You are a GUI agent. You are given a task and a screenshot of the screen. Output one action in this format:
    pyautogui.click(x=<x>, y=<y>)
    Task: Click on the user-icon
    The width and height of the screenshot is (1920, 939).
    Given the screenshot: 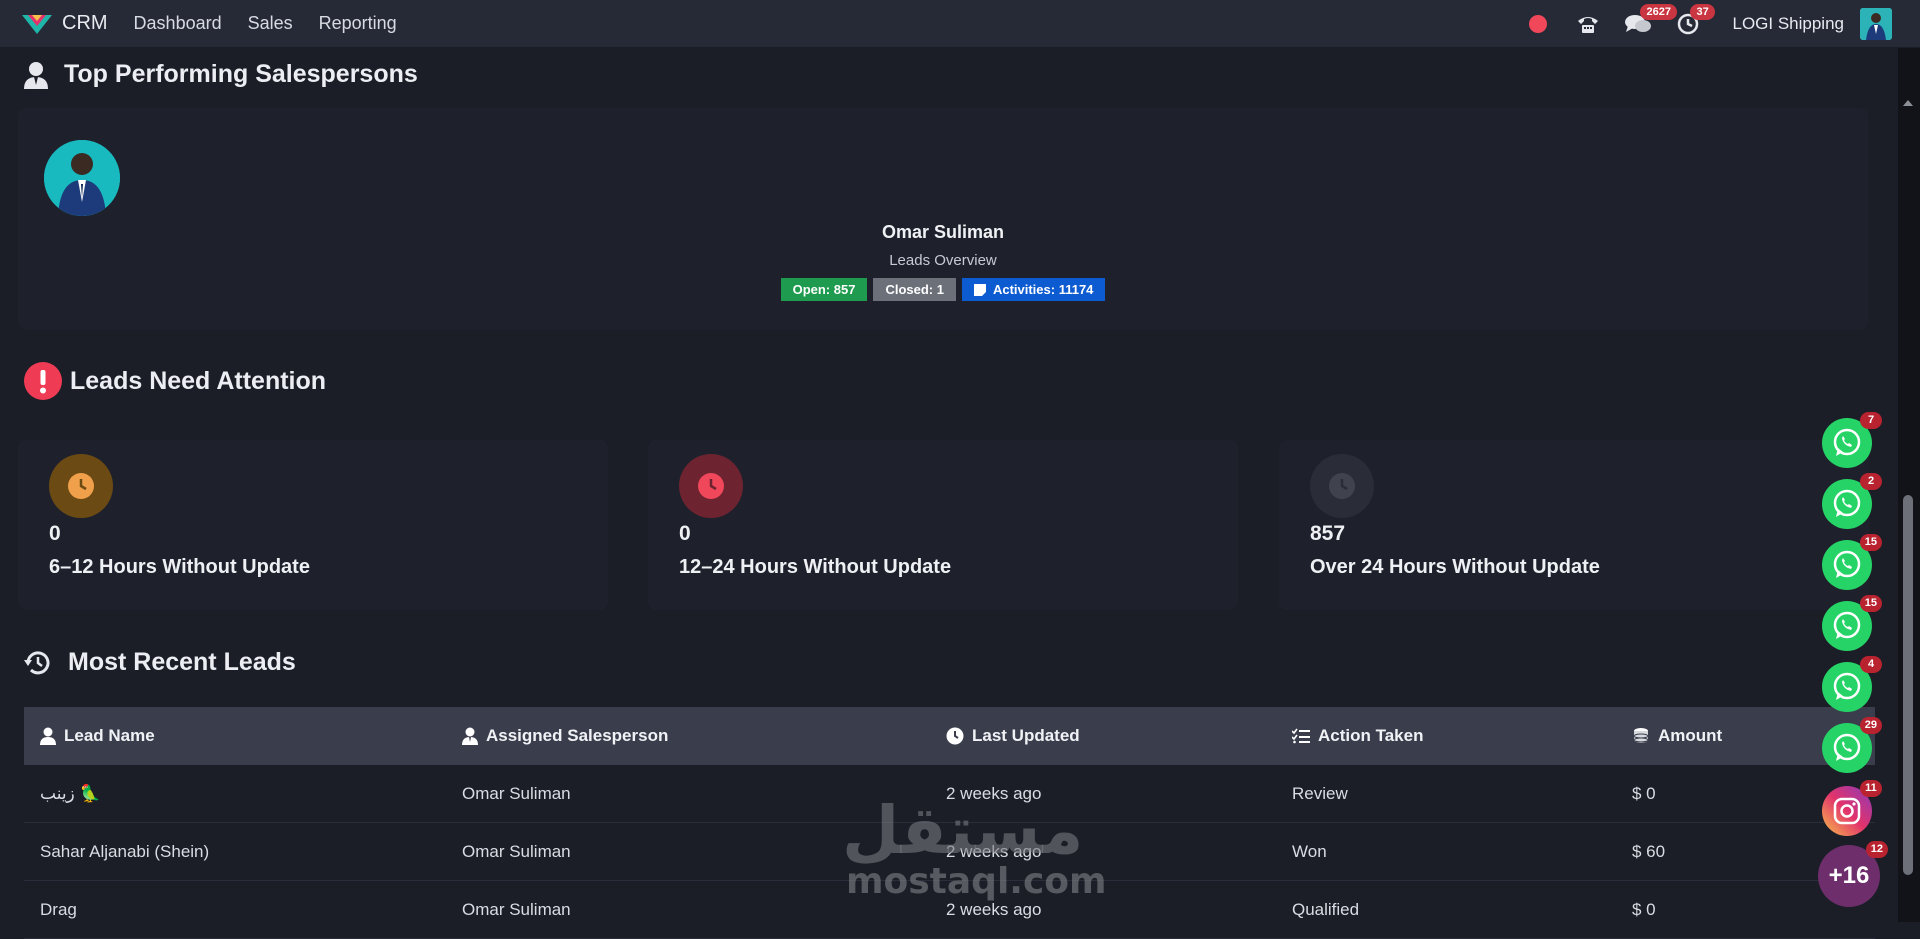 What is the action you would take?
    pyautogui.click(x=48, y=736)
    